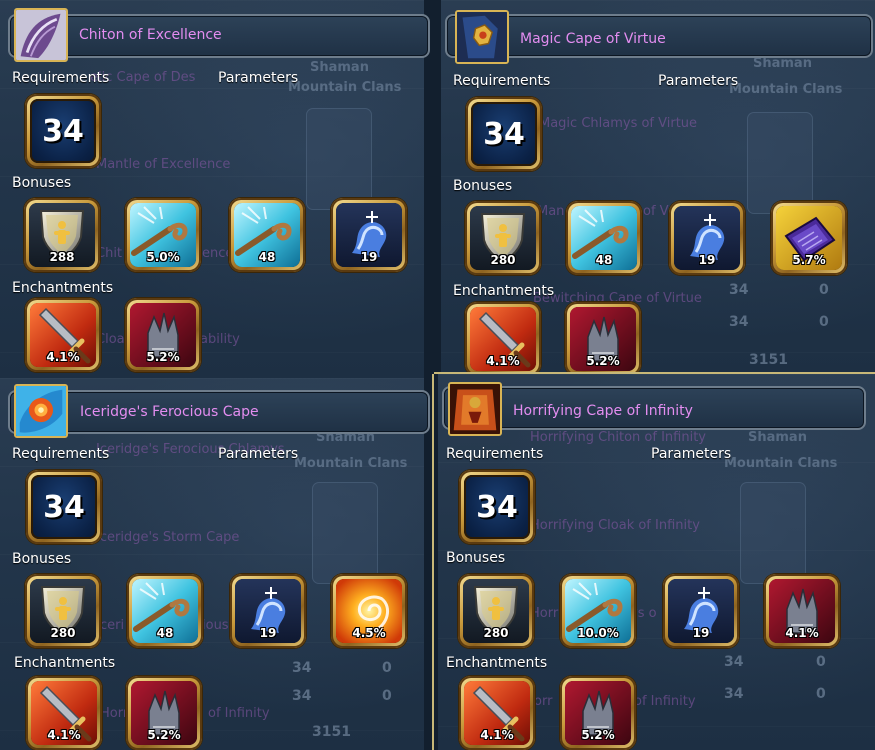  I want to click on bg-stat: 3151, so click(331, 732).